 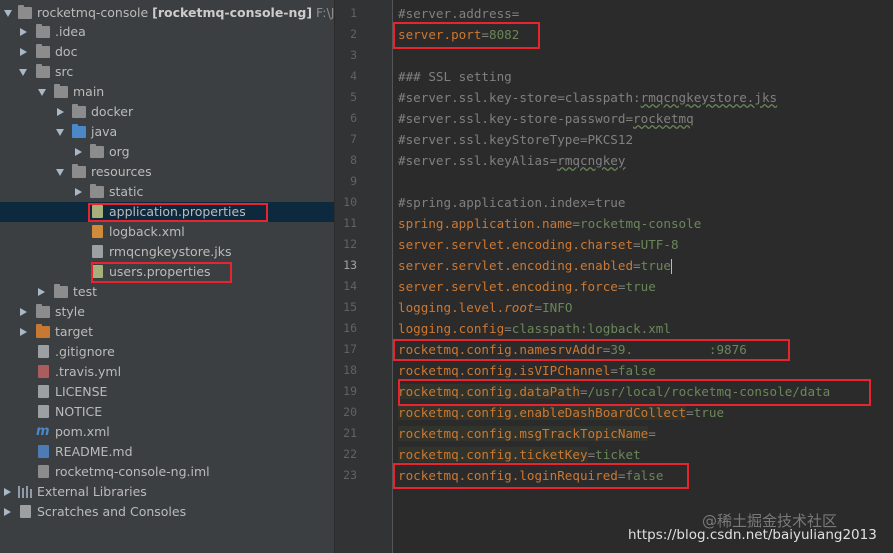 I want to click on property-value: rocketmq-console, so click(x=640, y=223).